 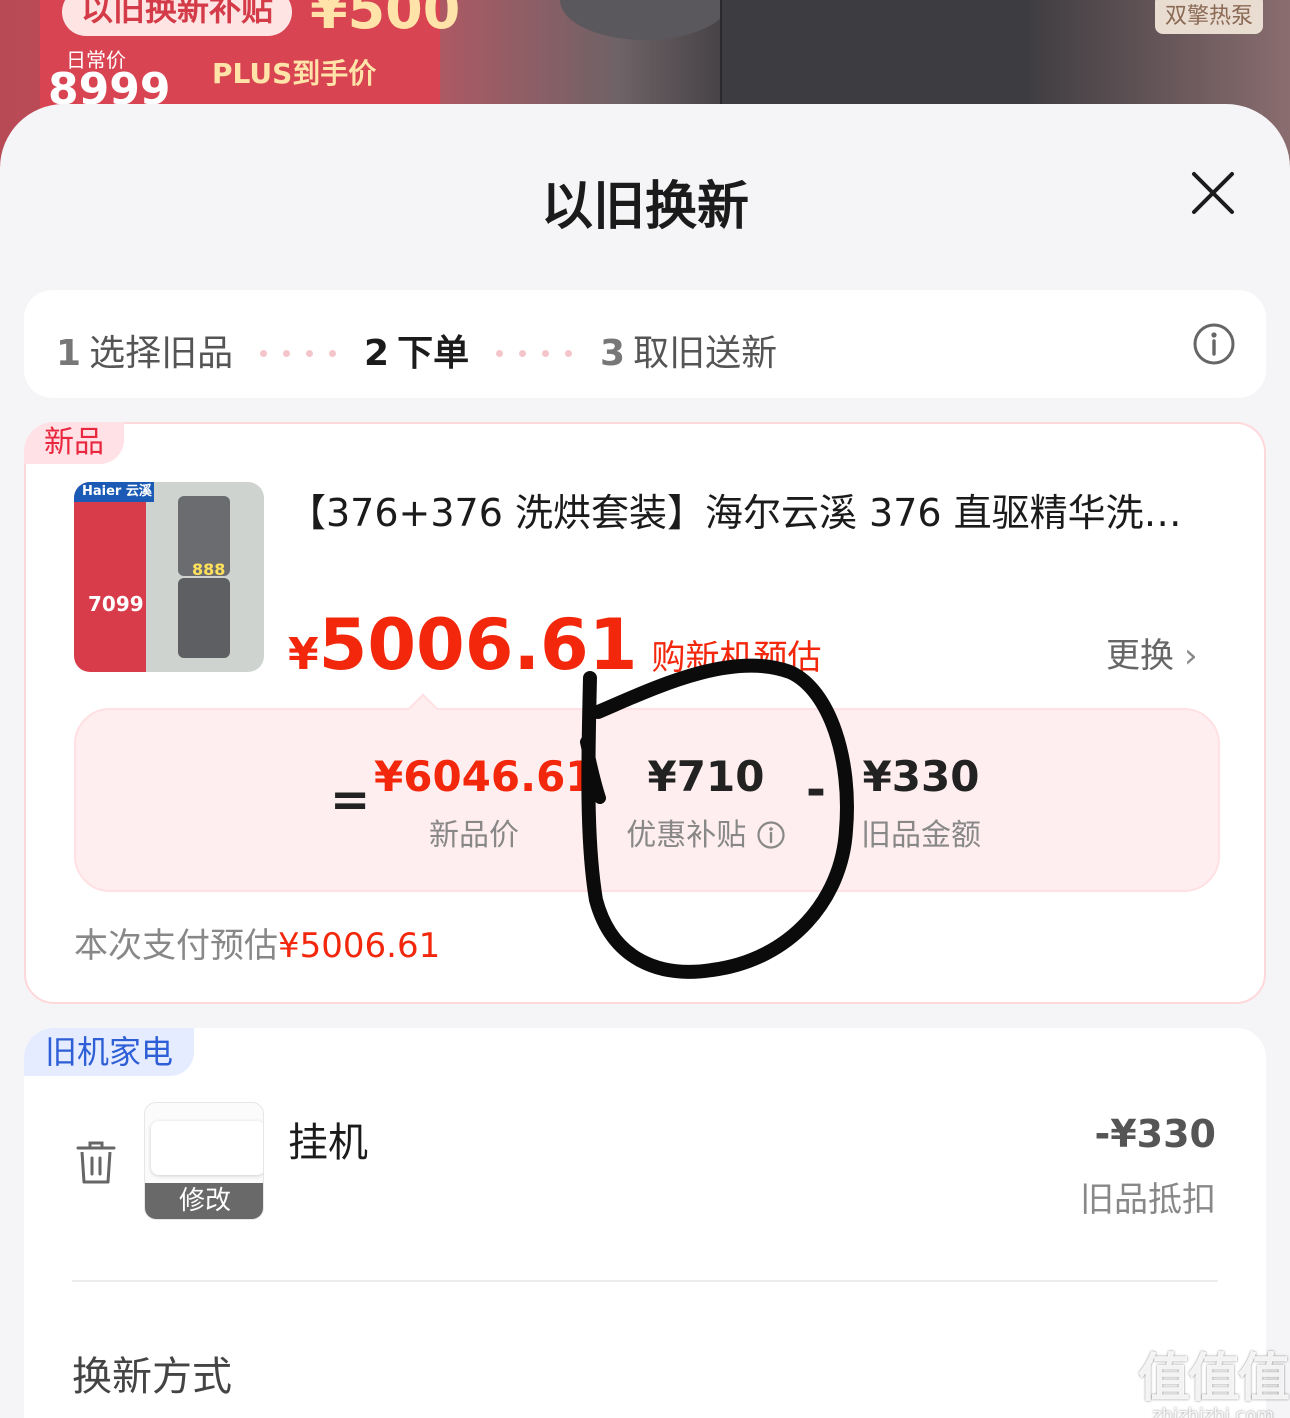 I want to click on step-number: 1, so click(x=69, y=353).